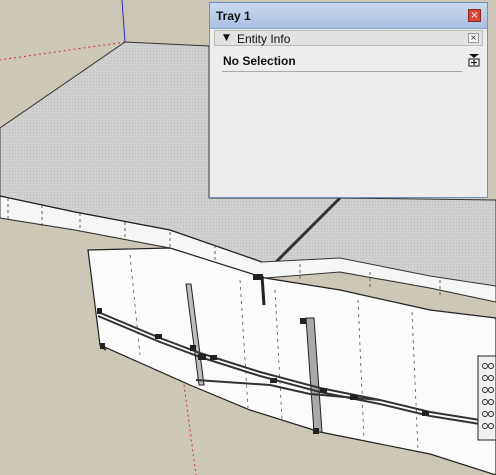 This screenshot has width=496, height=475. Describe the element at coordinates (226, 38) in the screenshot. I see `collapse-arrow-icon: ▼` at that location.